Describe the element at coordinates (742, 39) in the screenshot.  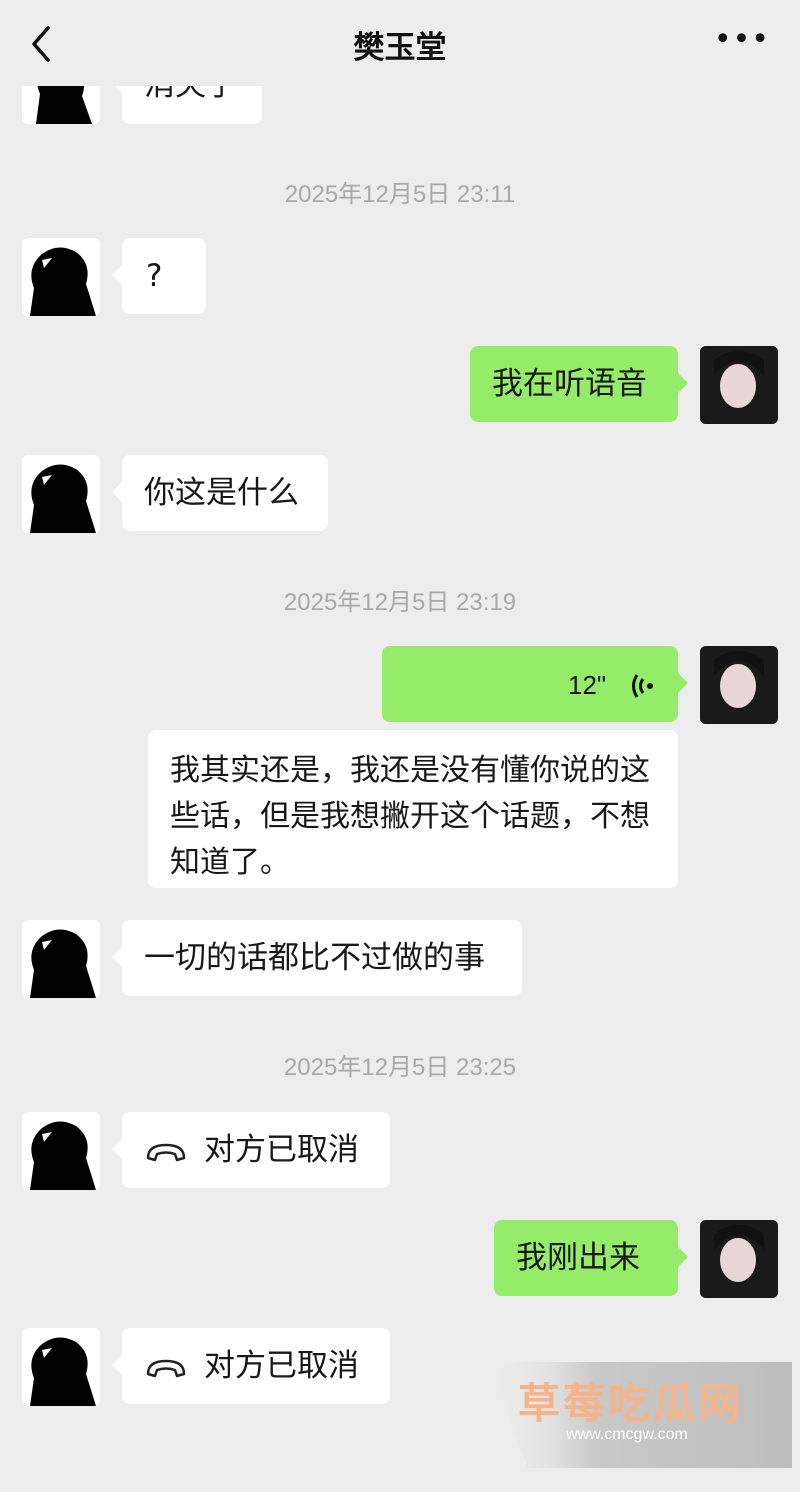
I see `more-horizontal-icon: •••` at that location.